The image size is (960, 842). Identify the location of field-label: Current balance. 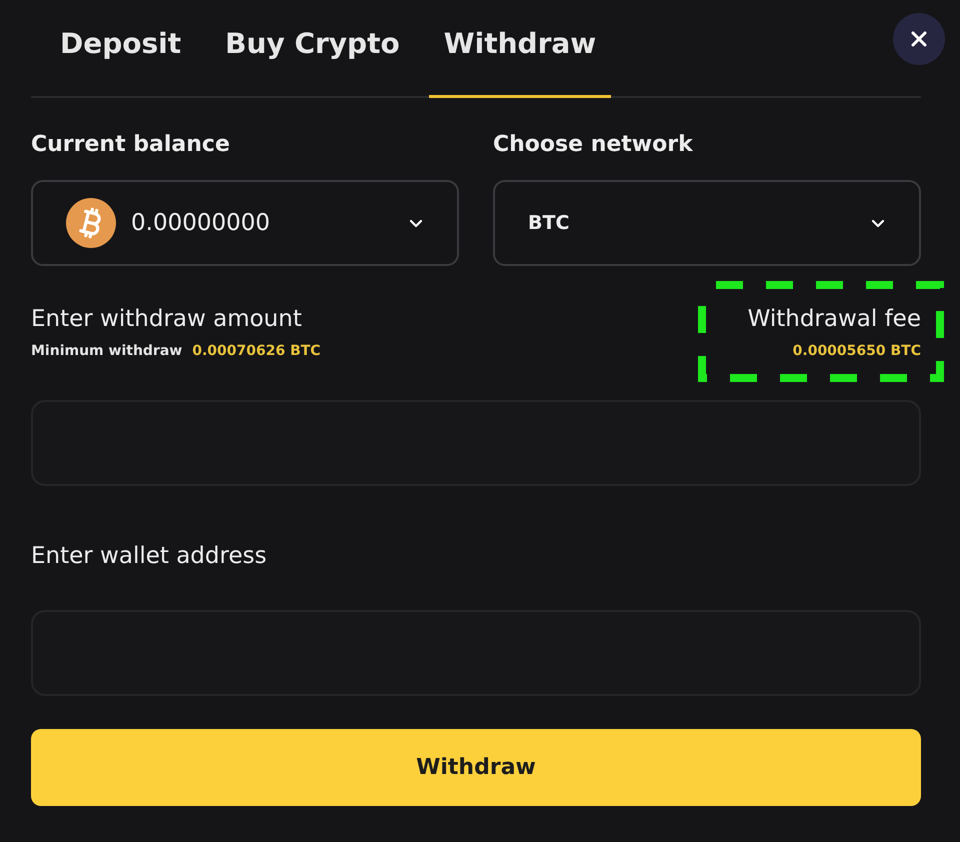
(130, 145).